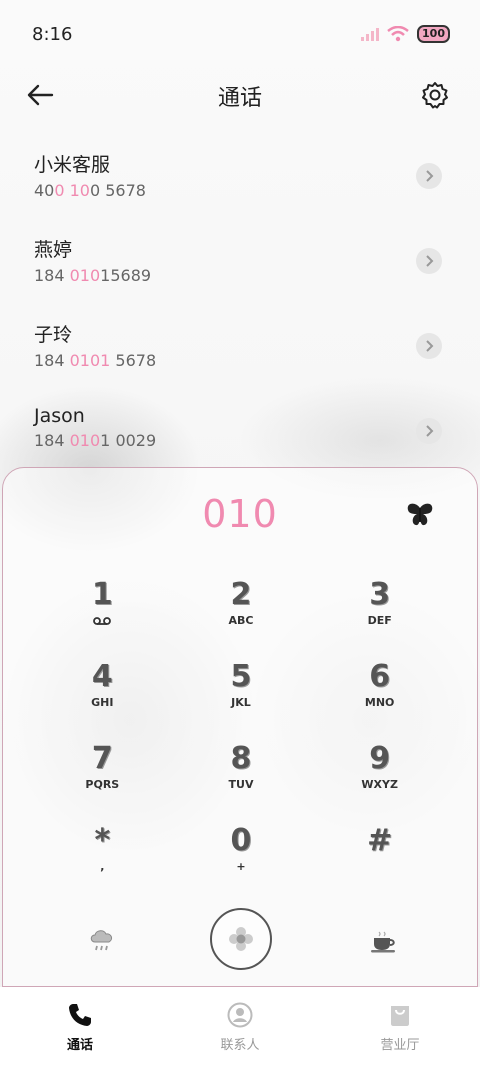  What do you see at coordinates (80, 1014) in the screenshot?
I see `phone-icon` at bounding box center [80, 1014].